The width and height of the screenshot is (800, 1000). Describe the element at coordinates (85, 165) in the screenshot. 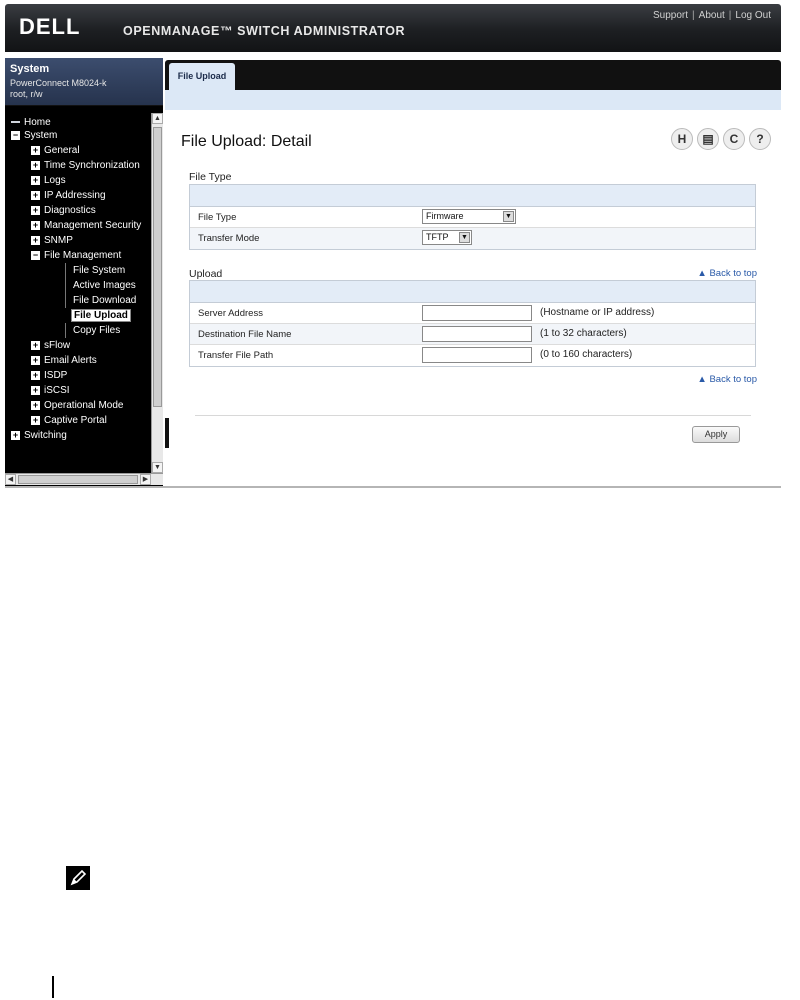

I see `tree-item-time-sync: + Time Synchronization` at that location.